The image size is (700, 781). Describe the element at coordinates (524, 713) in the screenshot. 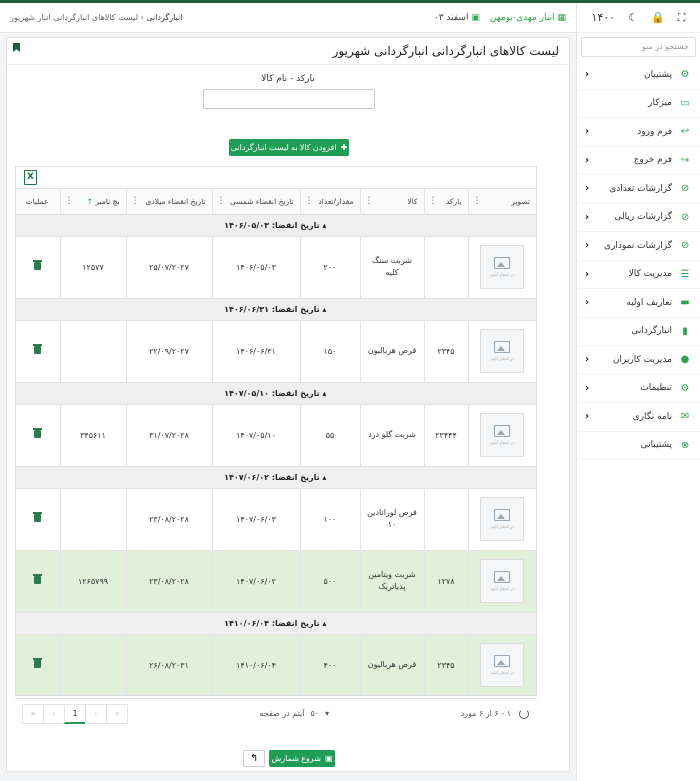

I see `refresh-icon` at that location.